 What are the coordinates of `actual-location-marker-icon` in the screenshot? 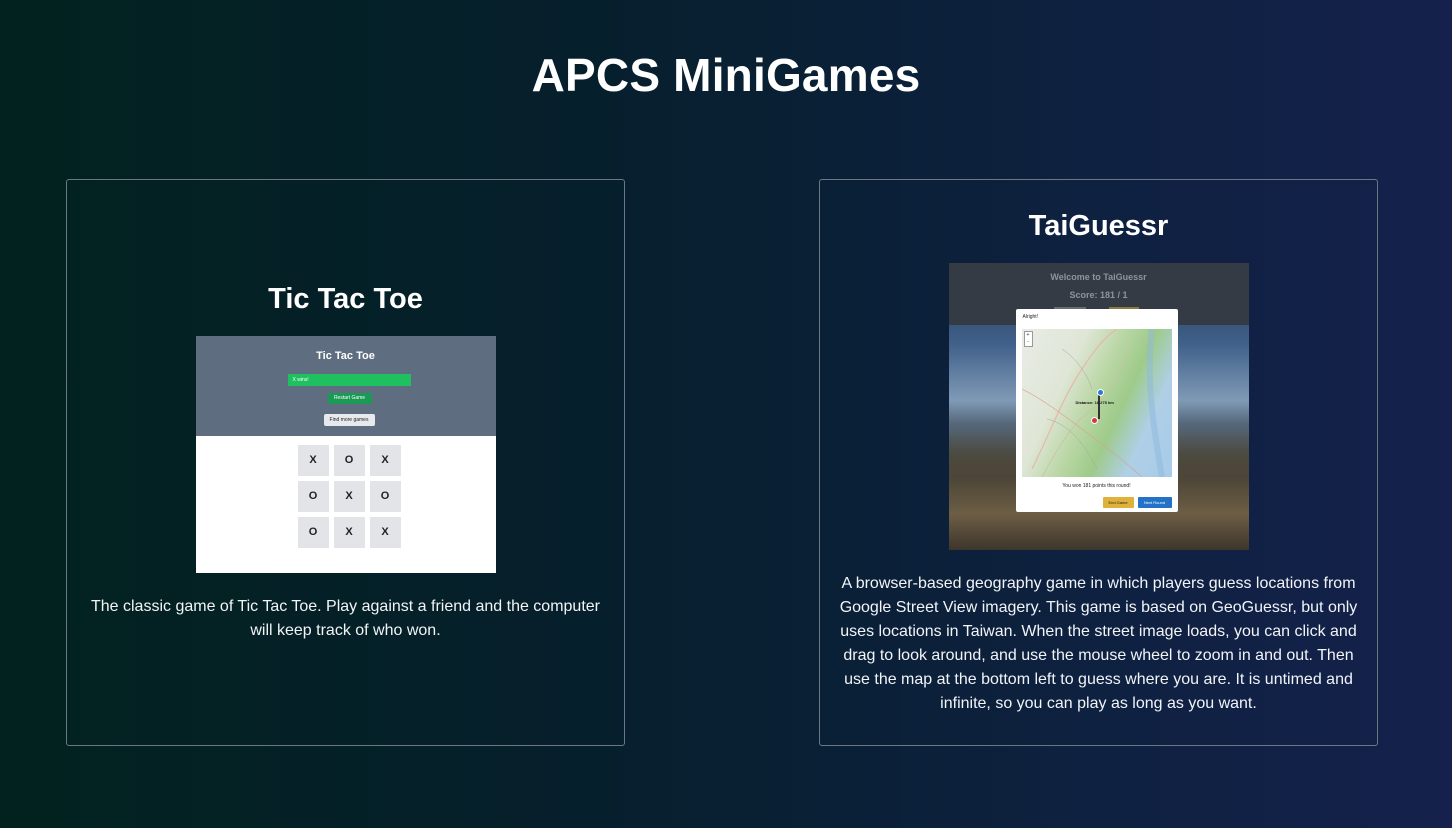 It's located at (1100, 392).